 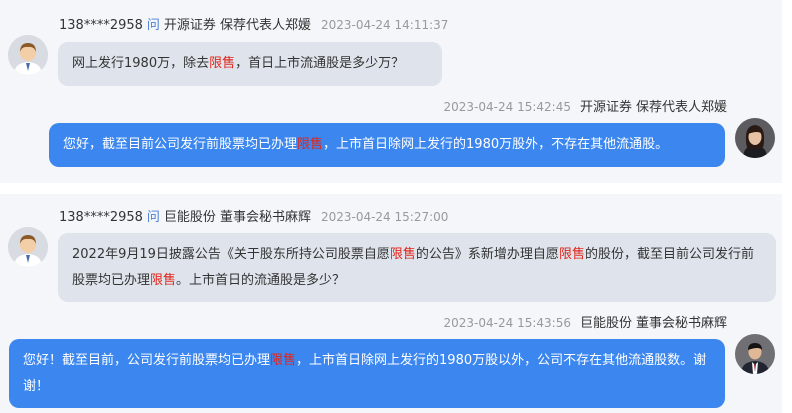 What do you see at coordinates (507, 107) in the screenshot?
I see `answer-time: 2023-04-24 15:42:45` at bounding box center [507, 107].